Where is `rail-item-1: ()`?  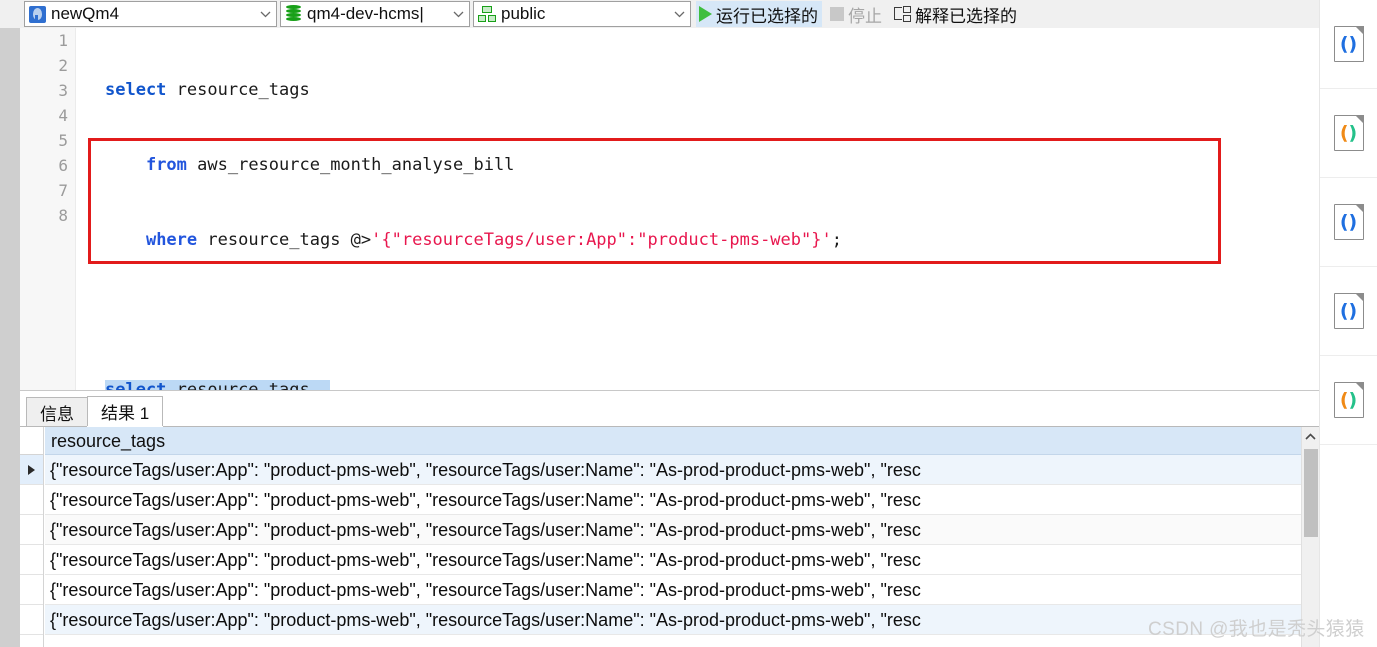 rail-item-1: () is located at coordinates (1348, 44).